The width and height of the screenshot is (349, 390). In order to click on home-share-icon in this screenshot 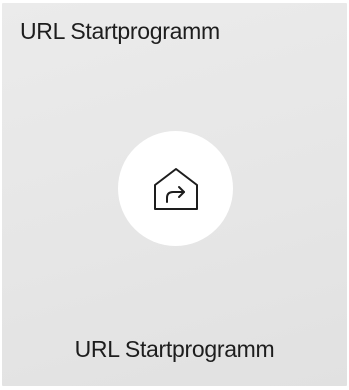, I will do `click(175, 188)`.